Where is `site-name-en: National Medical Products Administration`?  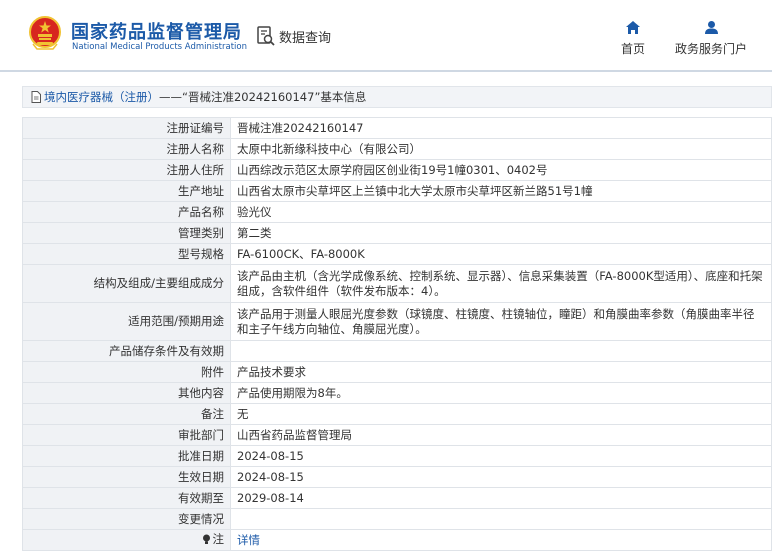
site-name-en: National Medical Products Administration is located at coordinates (159, 47).